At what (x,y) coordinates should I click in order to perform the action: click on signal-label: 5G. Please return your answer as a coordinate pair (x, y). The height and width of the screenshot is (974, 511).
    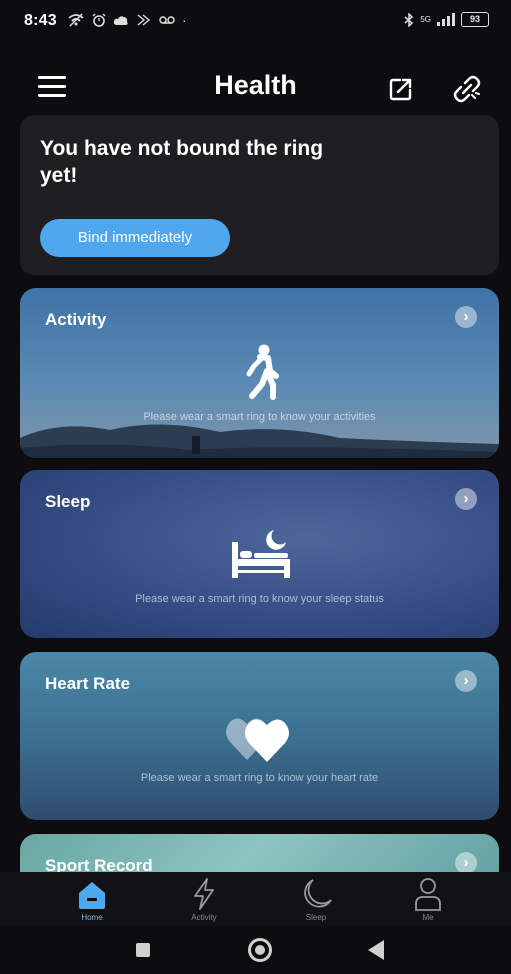
    Looking at the image, I should click on (425, 19).